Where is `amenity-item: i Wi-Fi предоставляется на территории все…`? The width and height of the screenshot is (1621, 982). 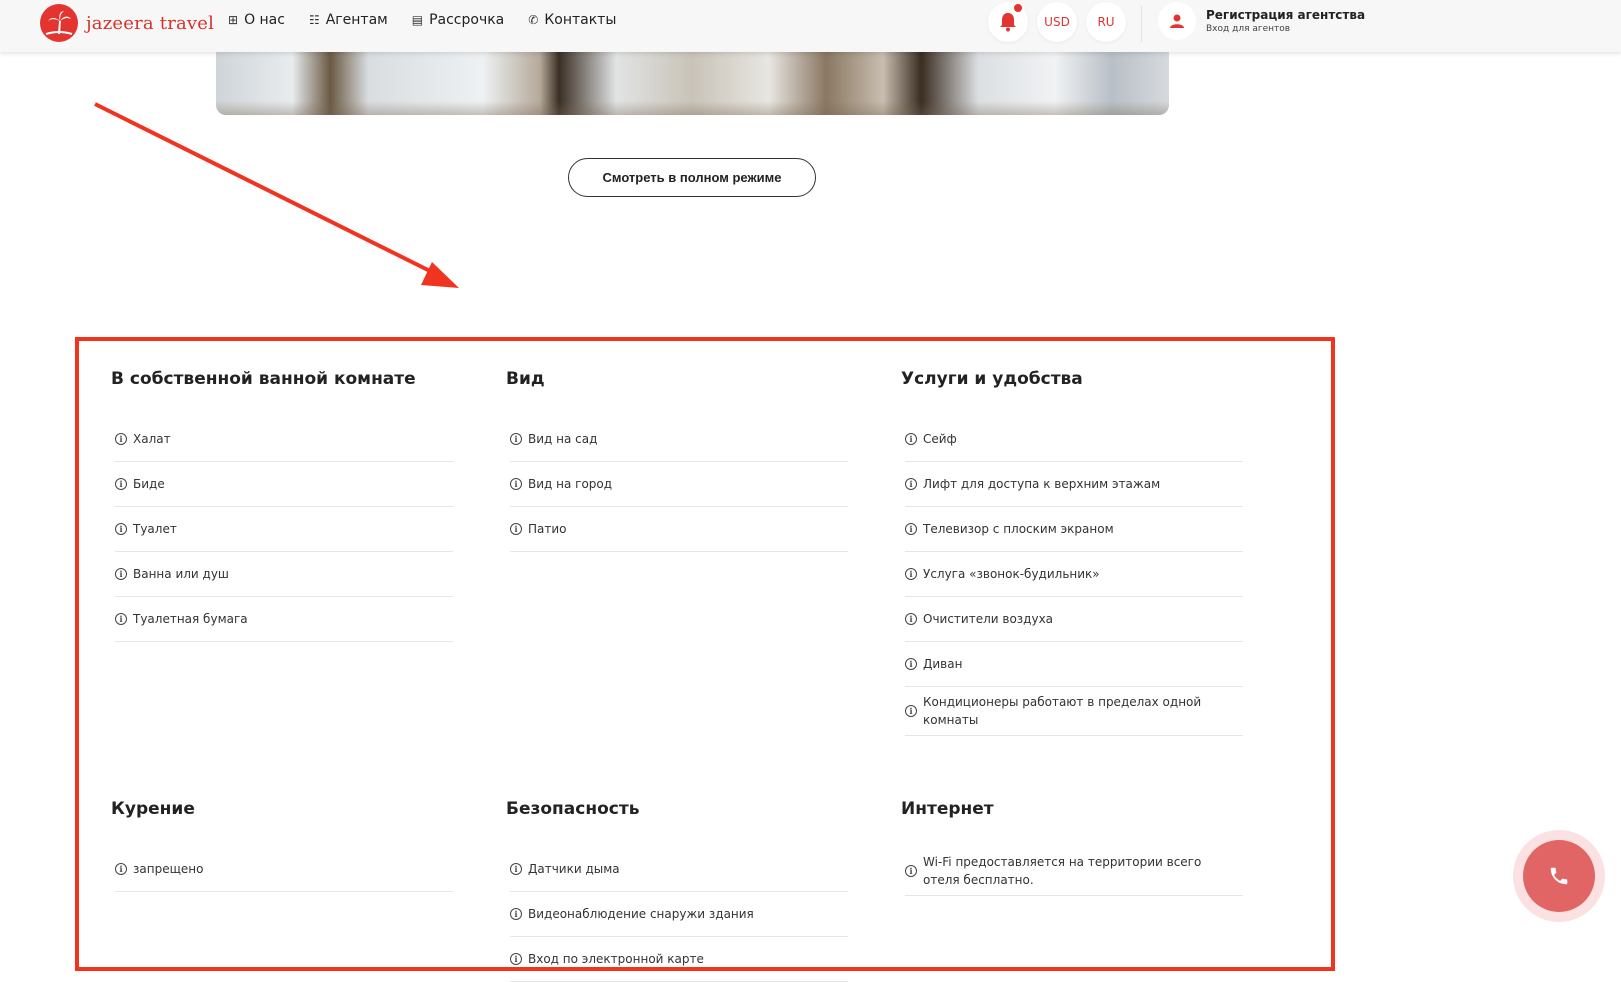 amenity-item: i Wi-Fi предоставляется на территории все… is located at coordinates (1074, 871).